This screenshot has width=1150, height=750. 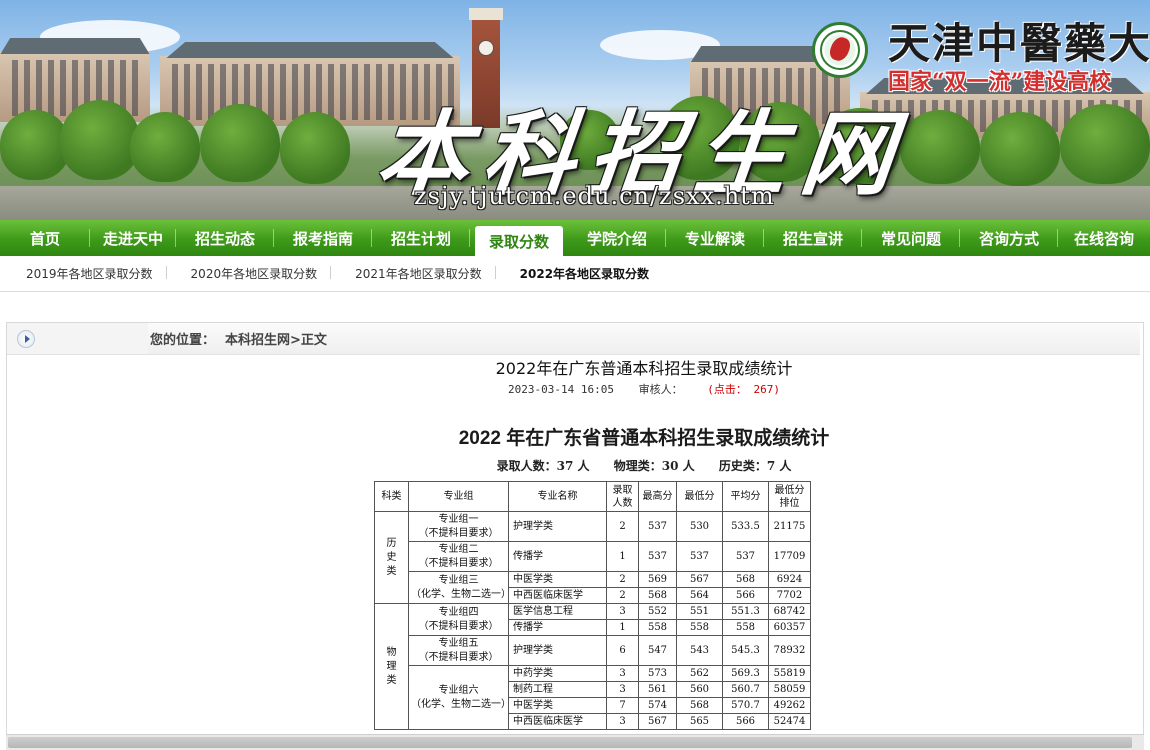 I want to click on subnav-item-2021: 2021年各地区录取分数, so click(x=419, y=273).